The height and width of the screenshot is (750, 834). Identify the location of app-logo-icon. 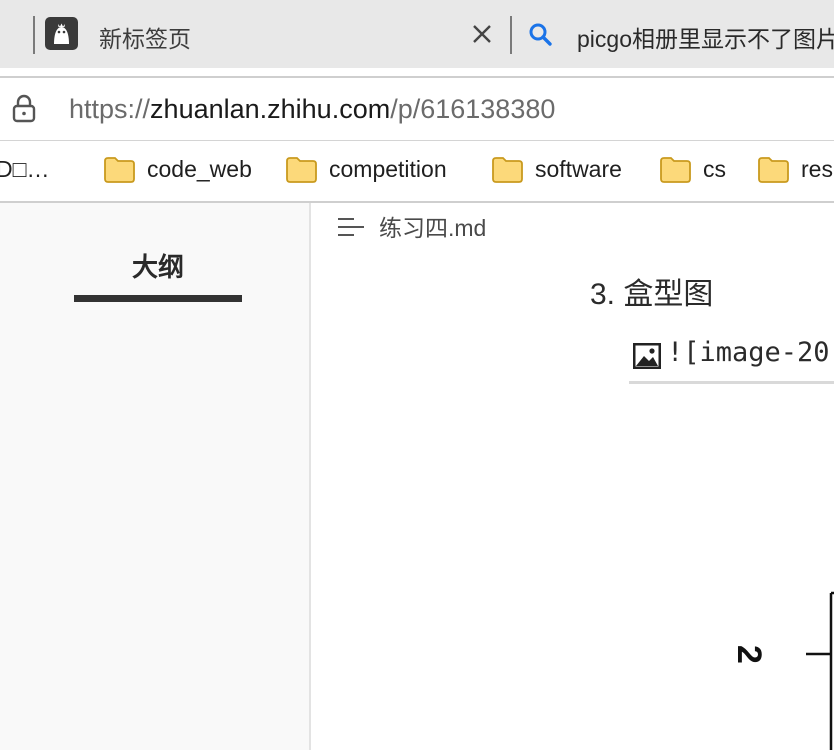
(61, 33).